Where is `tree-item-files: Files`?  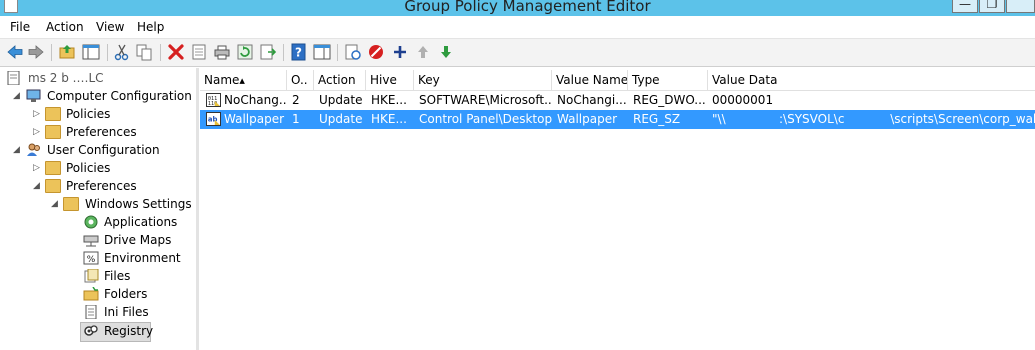 tree-item-files: Files is located at coordinates (98, 277).